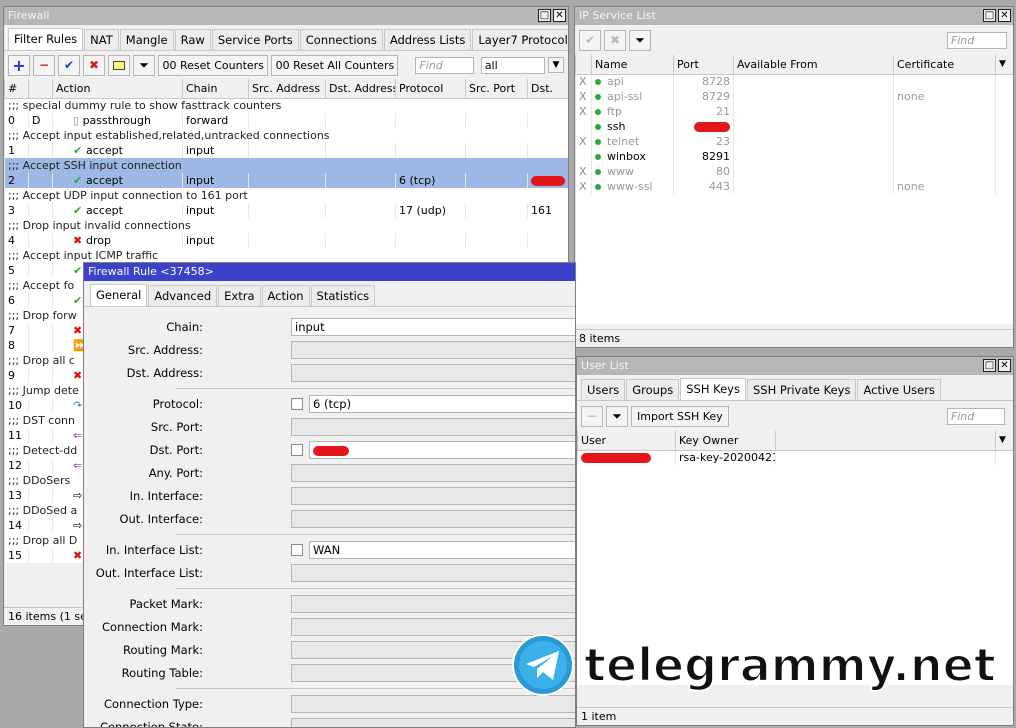 This screenshot has width=1016, height=728. I want to click on tab-address-lists: Address Lists, so click(427, 39).